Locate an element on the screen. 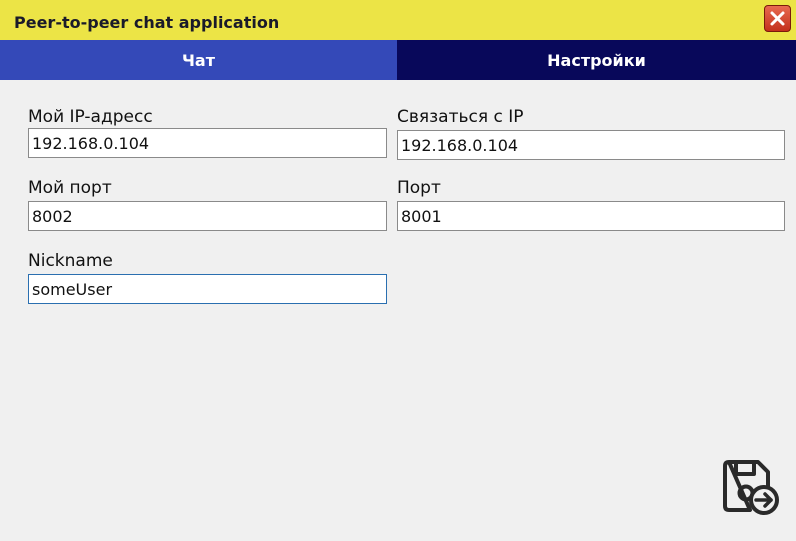  window-title: Peer-to-peer chat application is located at coordinates (147, 22).